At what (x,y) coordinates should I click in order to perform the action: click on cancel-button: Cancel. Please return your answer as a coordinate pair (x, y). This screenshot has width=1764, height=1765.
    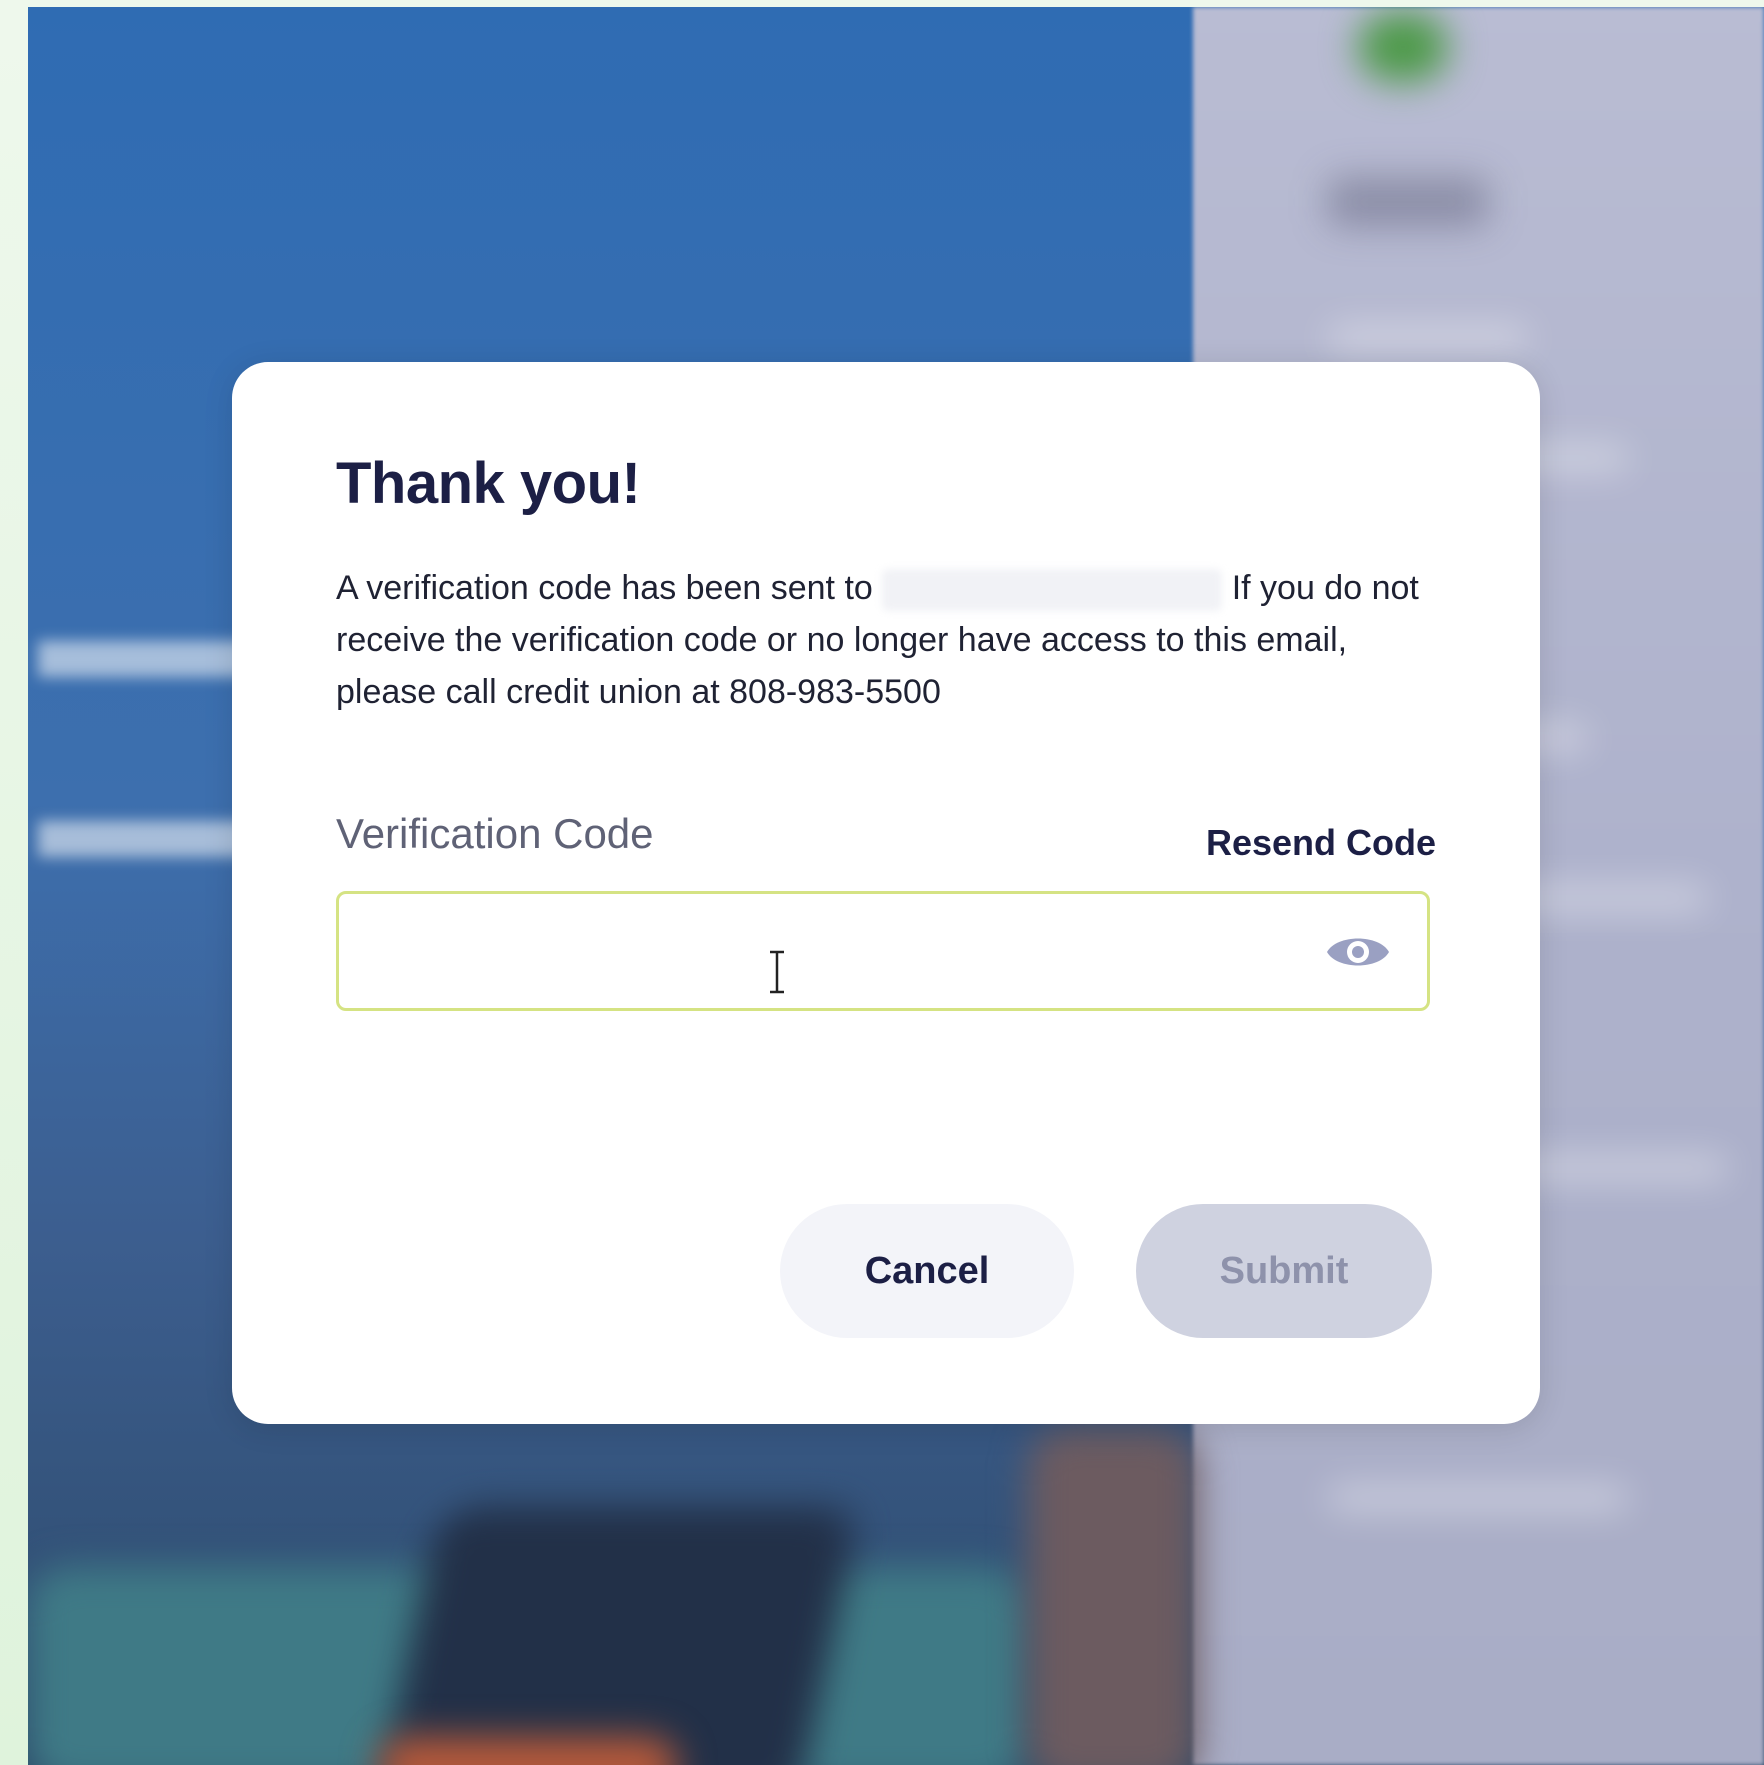
    Looking at the image, I should click on (927, 1271).